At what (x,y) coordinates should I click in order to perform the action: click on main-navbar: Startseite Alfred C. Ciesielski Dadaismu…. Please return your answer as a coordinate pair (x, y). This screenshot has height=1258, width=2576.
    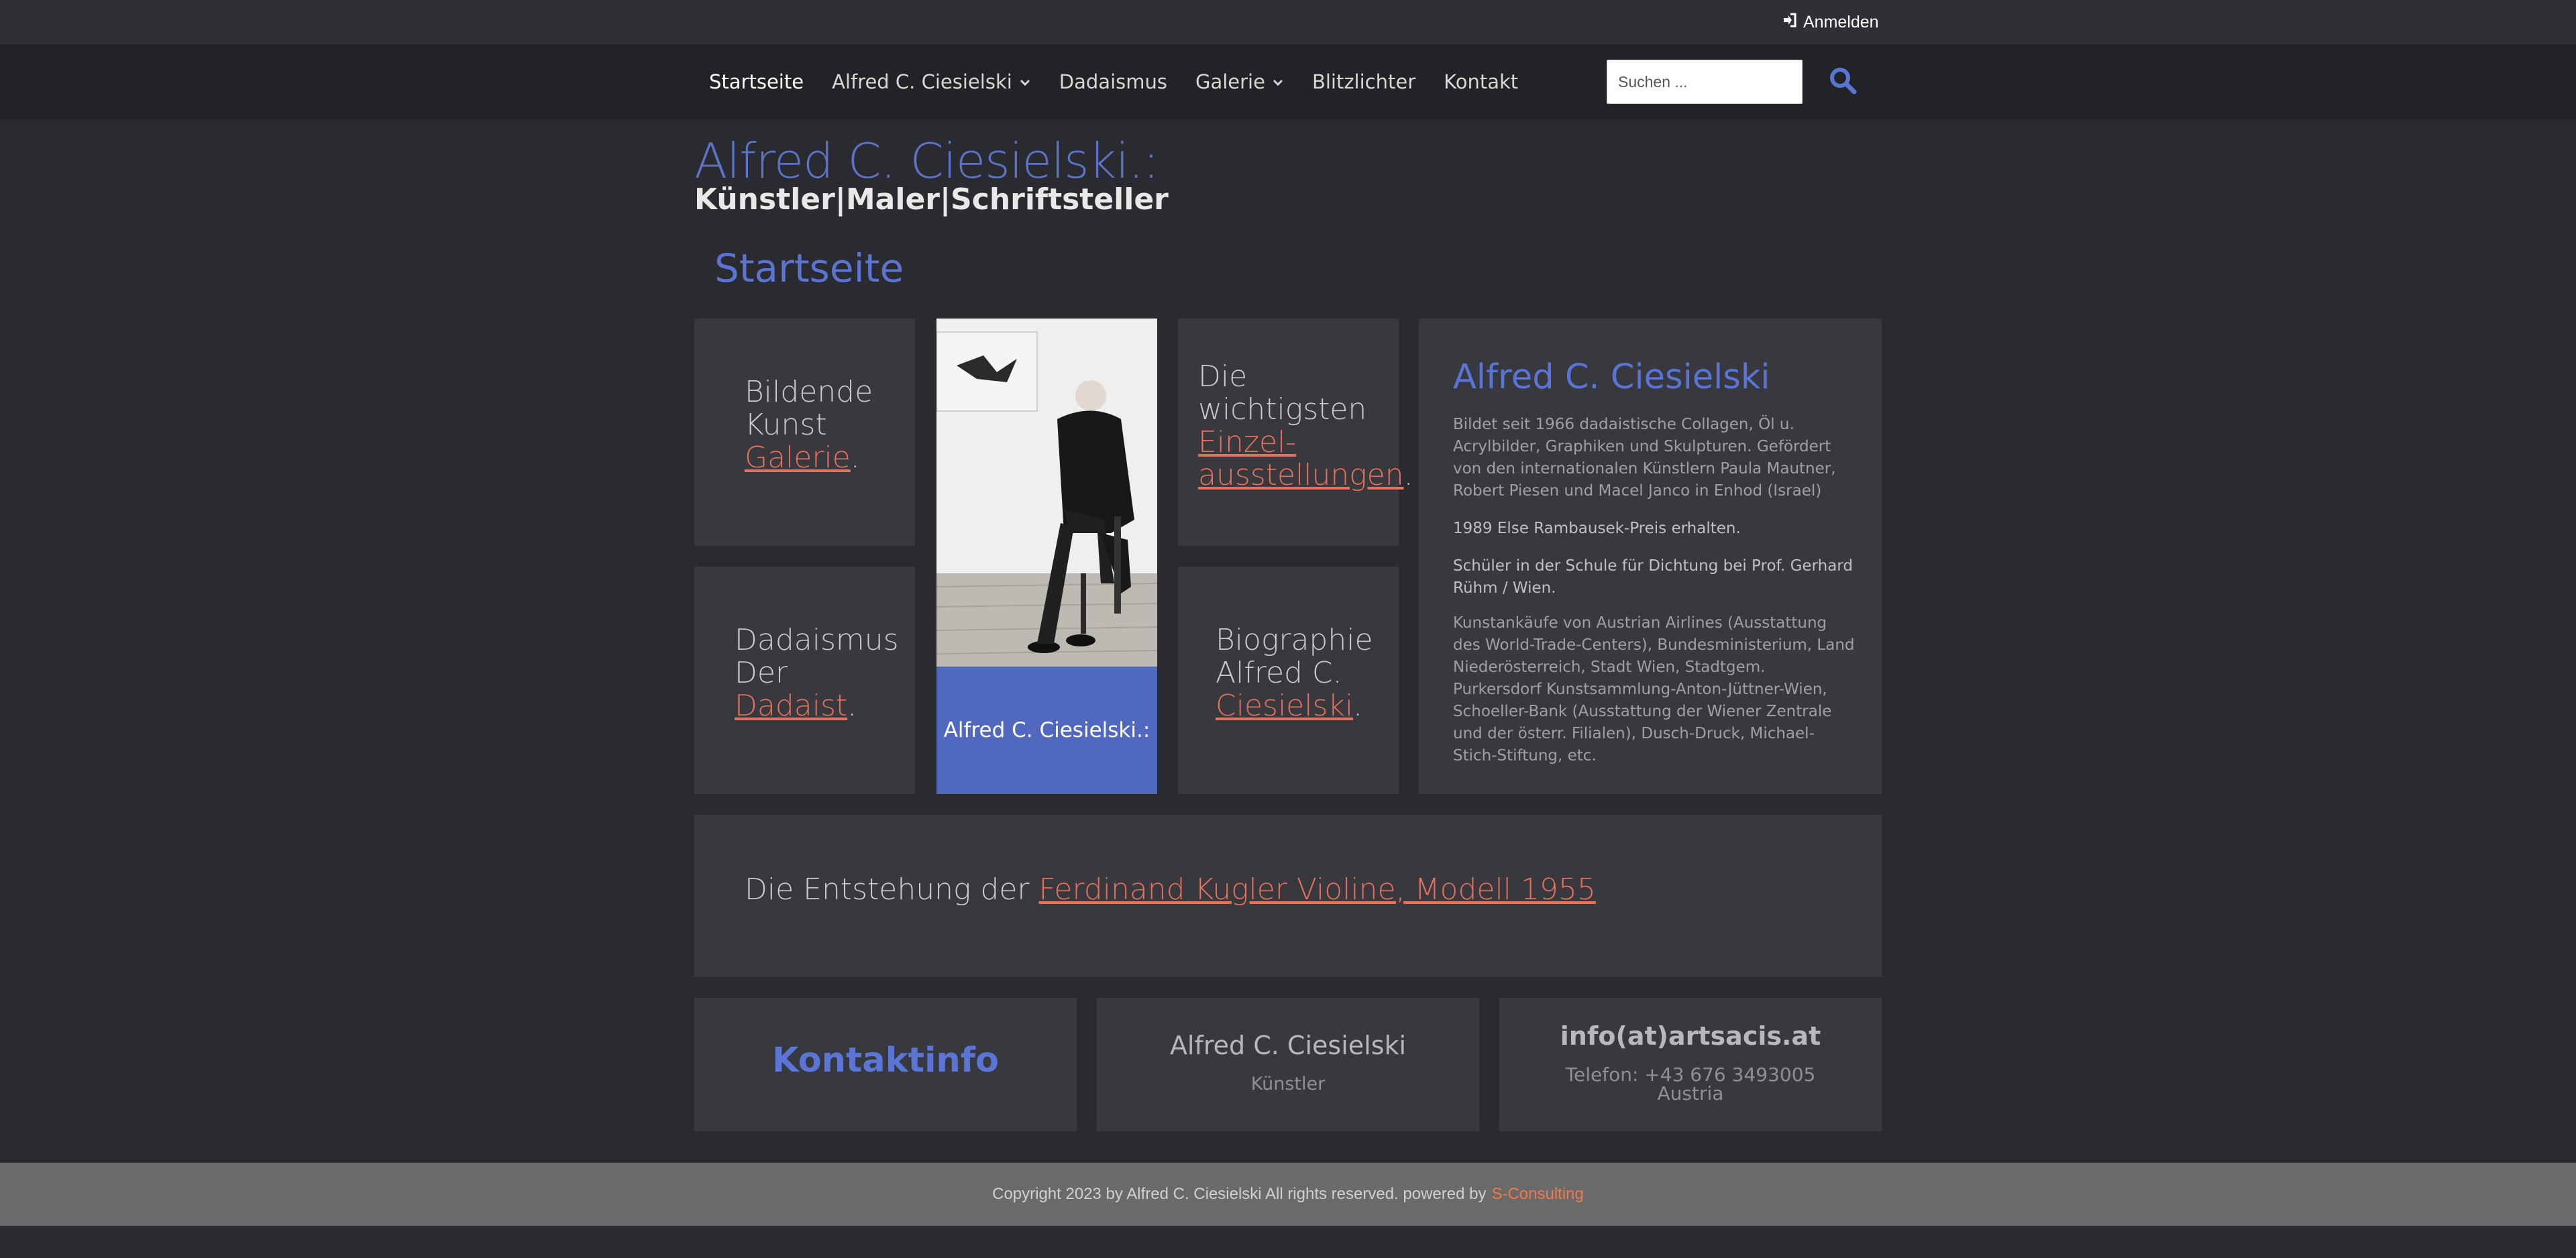
    Looking at the image, I should click on (1288, 81).